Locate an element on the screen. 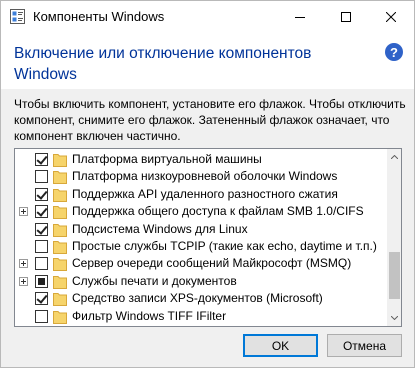 The image size is (415, 368). feature-row: Подсистема Windows для Linux is located at coordinates (201, 229).